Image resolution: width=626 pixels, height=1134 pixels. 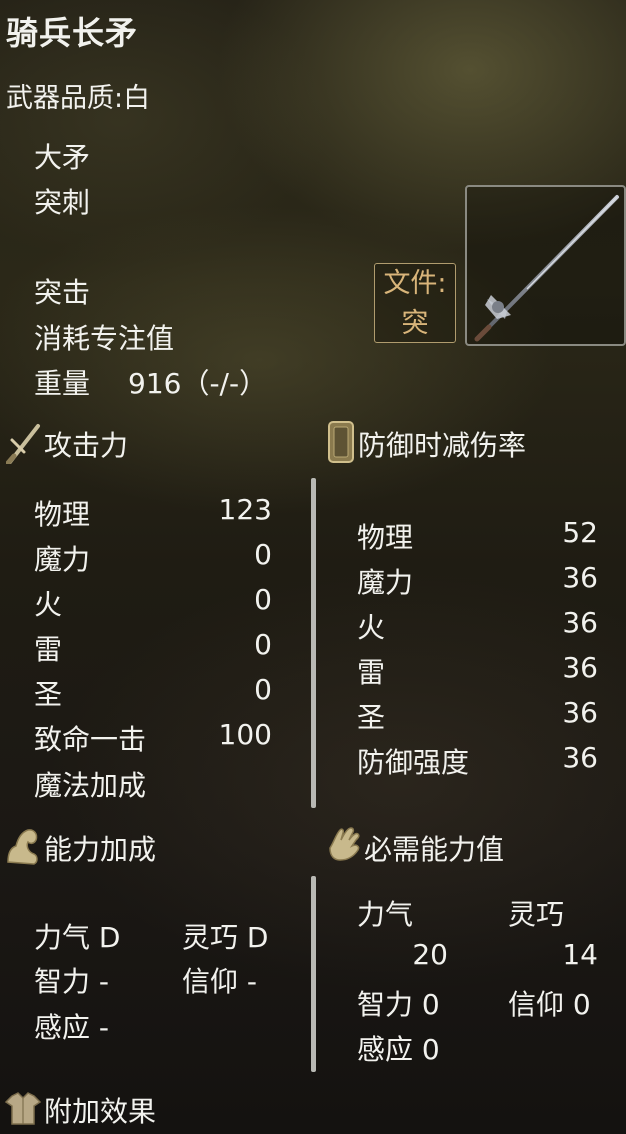 What do you see at coordinates (580, 757) in the screenshot?
I see `defense-value-guard-boost: 36` at bounding box center [580, 757].